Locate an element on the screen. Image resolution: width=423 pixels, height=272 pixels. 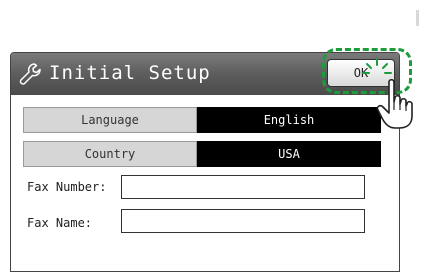
fax-number-label: Fax Number: is located at coordinates (67, 187).